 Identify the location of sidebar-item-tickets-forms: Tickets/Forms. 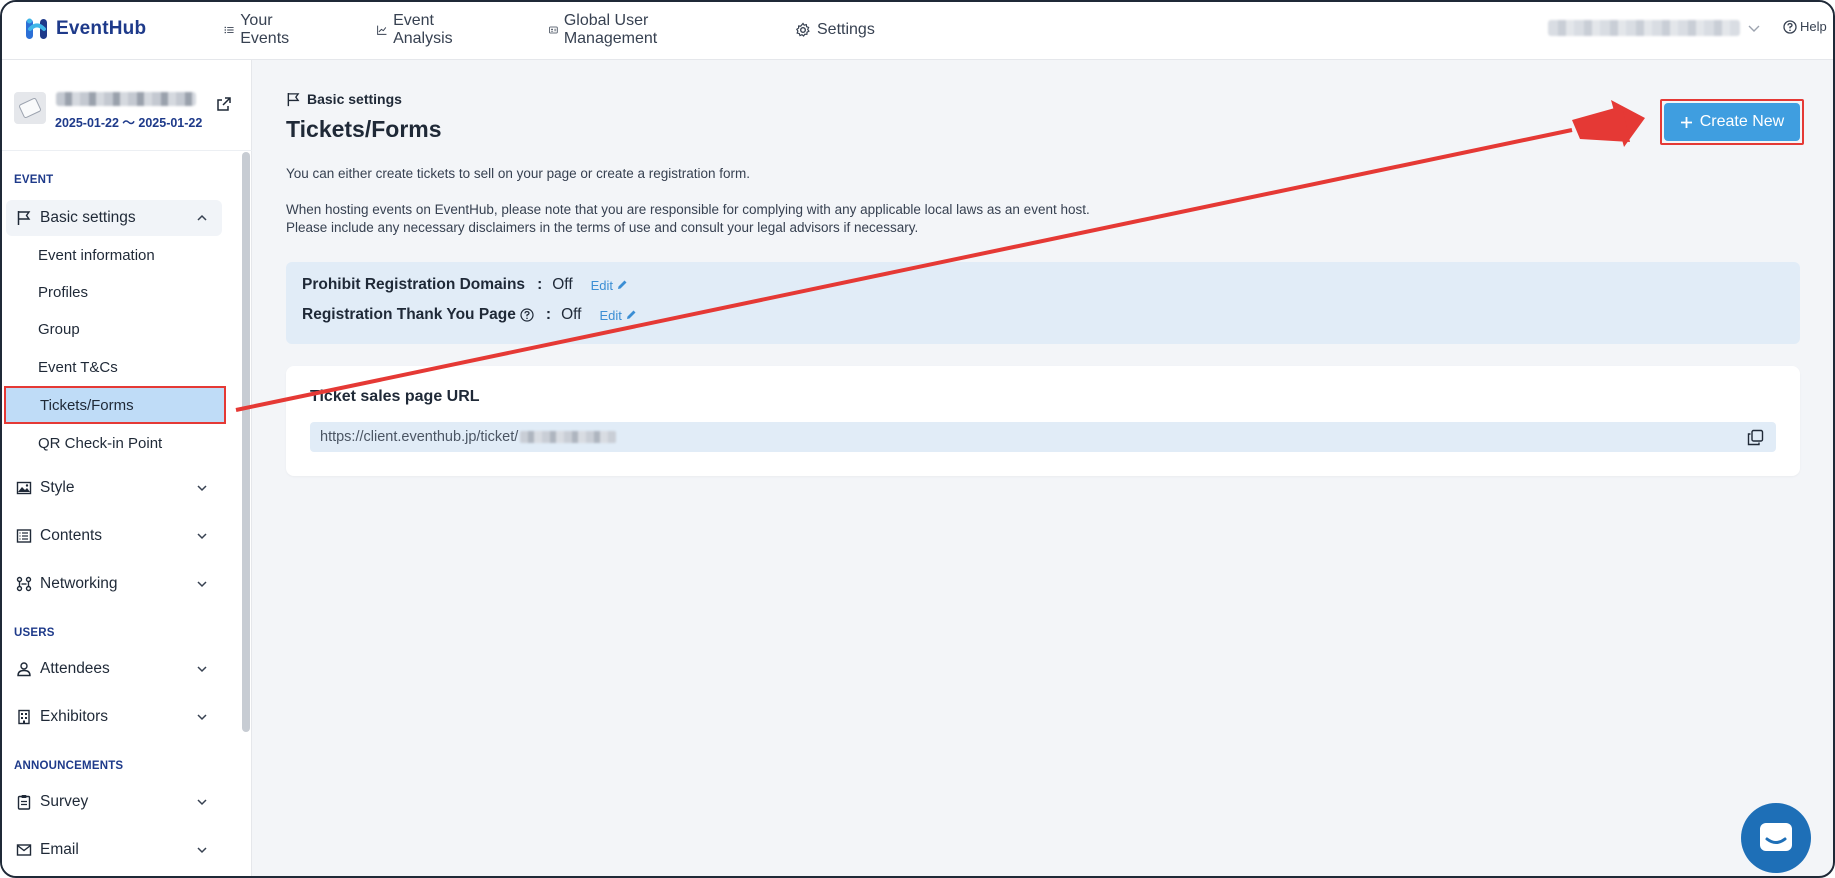
(115, 405).